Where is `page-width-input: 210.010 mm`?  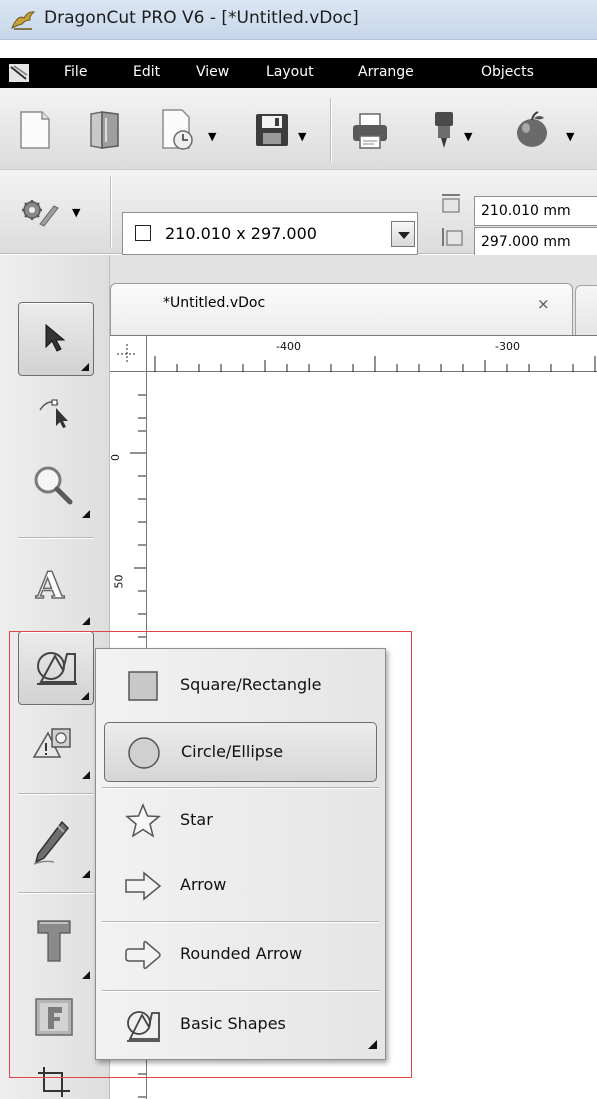 page-width-input: 210.010 mm is located at coordinates (535, 211).